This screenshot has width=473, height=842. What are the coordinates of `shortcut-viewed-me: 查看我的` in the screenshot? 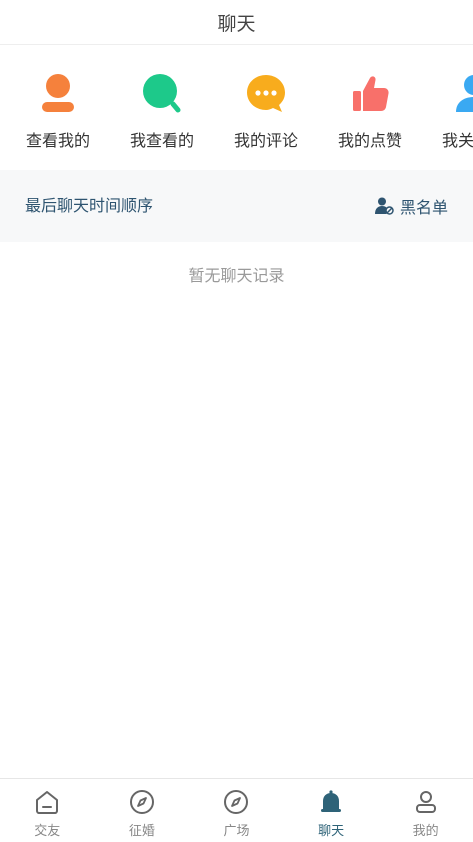 It's located at (58, 111).